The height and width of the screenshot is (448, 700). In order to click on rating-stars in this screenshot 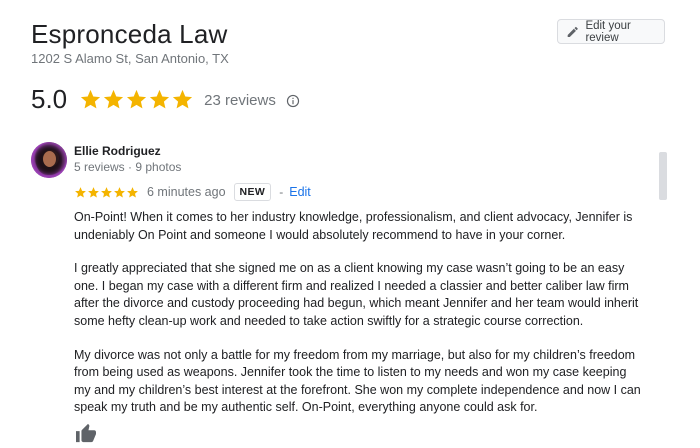, I will do `click(136, 99)`.